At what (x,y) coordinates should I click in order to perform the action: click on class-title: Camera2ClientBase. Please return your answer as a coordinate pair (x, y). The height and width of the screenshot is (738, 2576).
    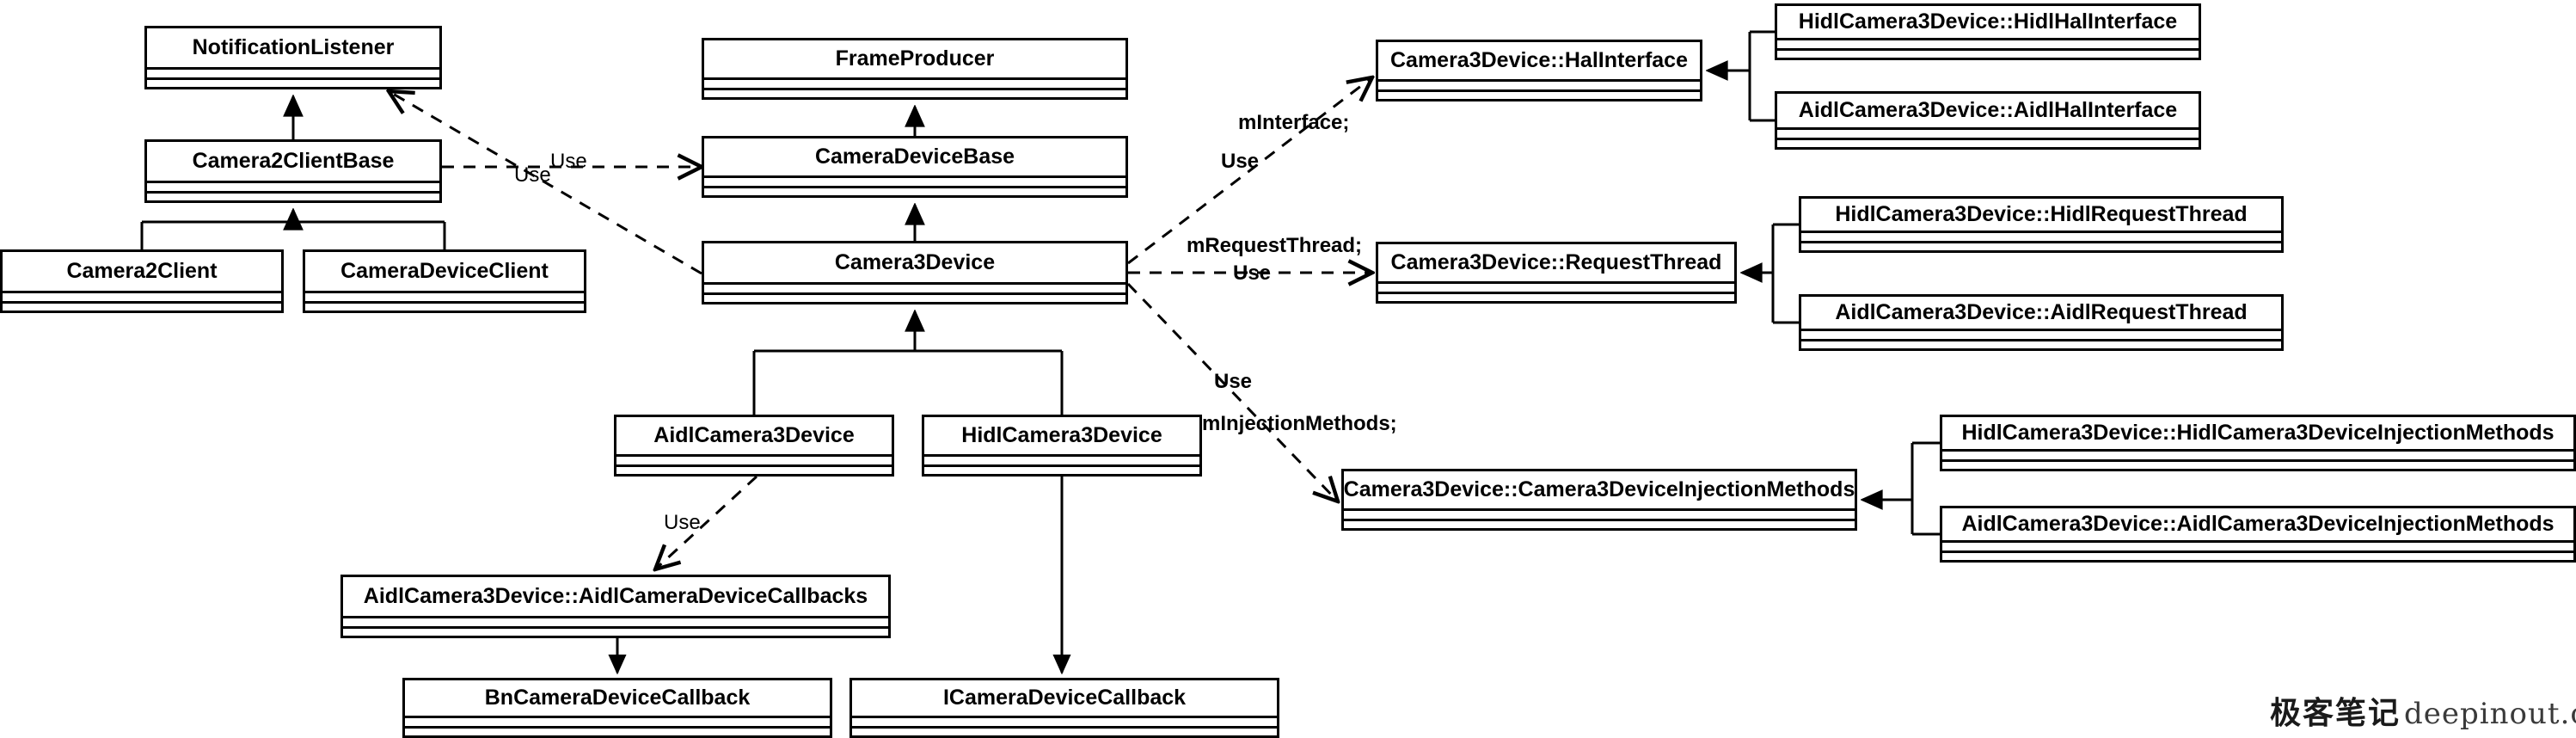
    Looking at the image, I should click on (293, 160).